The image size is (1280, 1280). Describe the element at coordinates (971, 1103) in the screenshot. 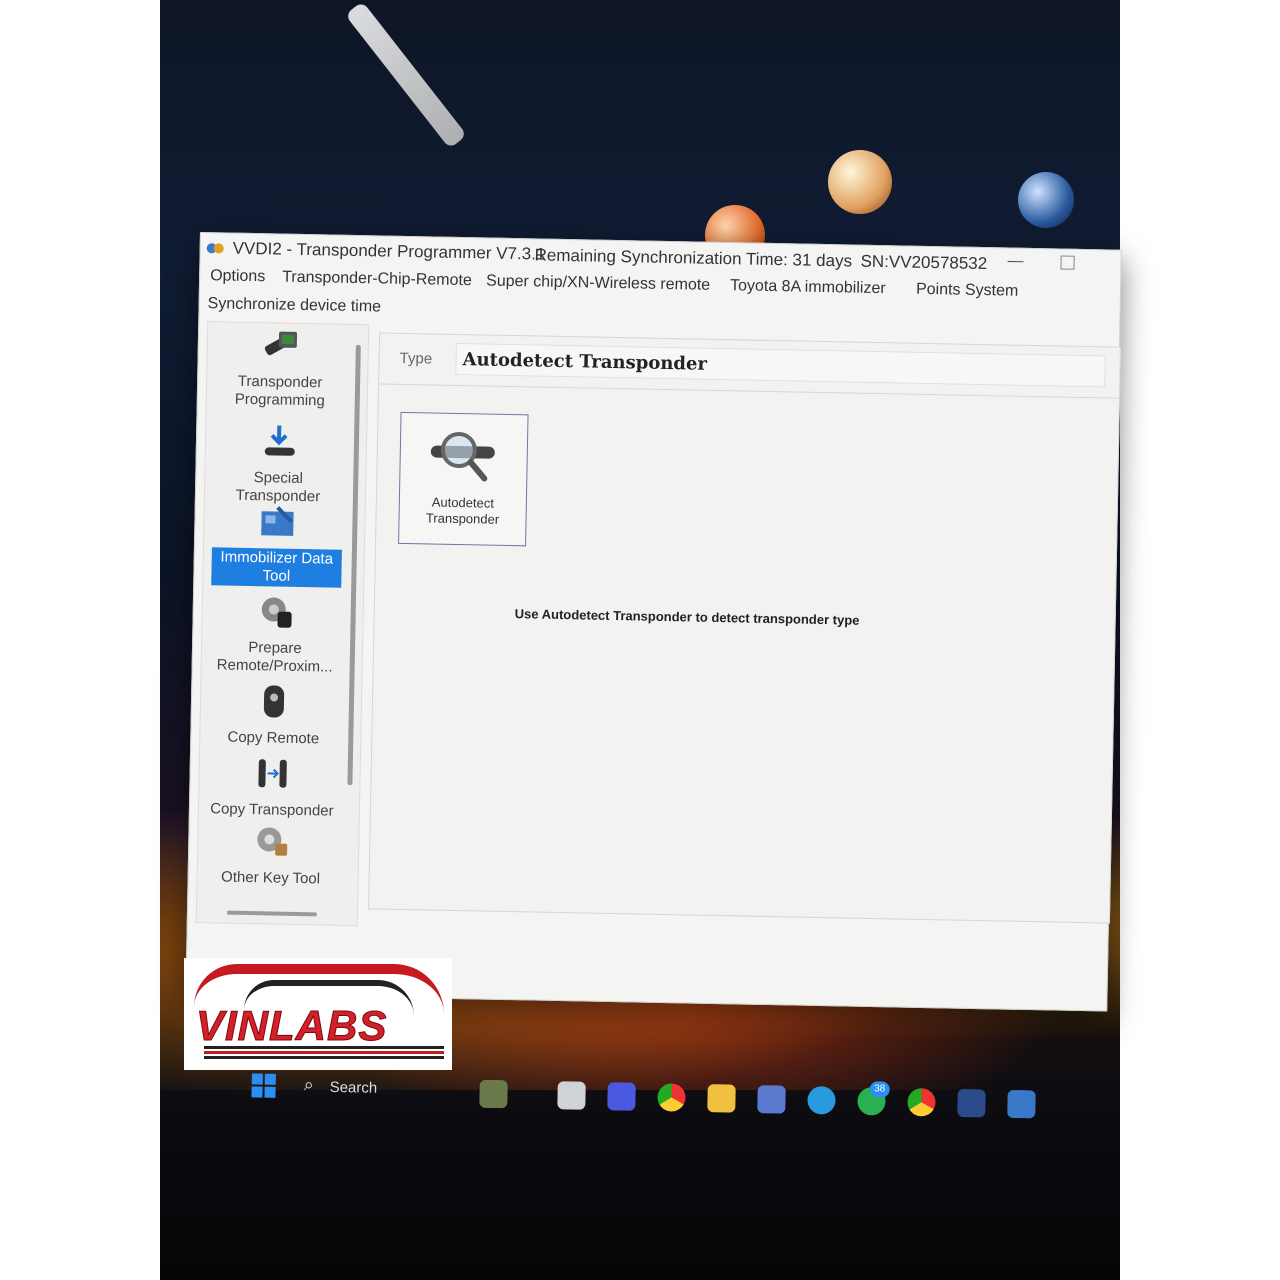

I see `snipping-tool-icon` at that location.